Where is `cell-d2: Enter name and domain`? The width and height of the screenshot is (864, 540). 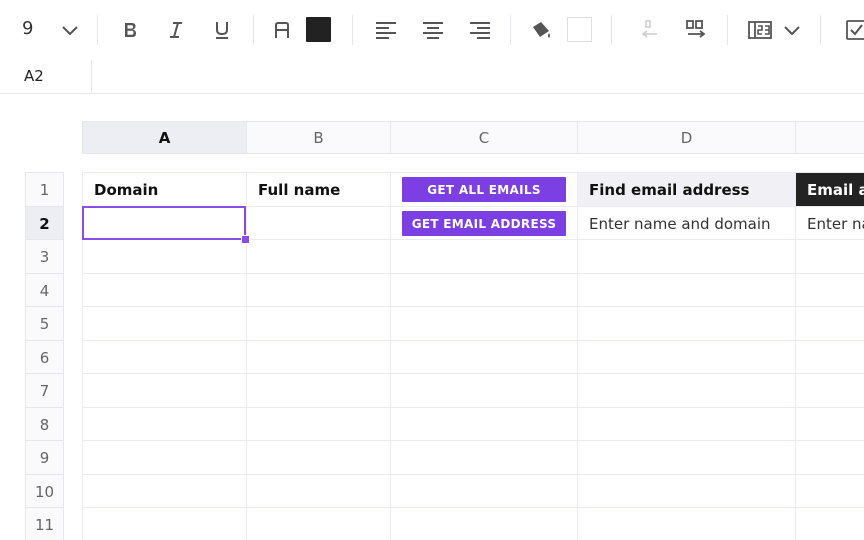 cell-d2: Enter name and domain is located at coordinates (686, 223).